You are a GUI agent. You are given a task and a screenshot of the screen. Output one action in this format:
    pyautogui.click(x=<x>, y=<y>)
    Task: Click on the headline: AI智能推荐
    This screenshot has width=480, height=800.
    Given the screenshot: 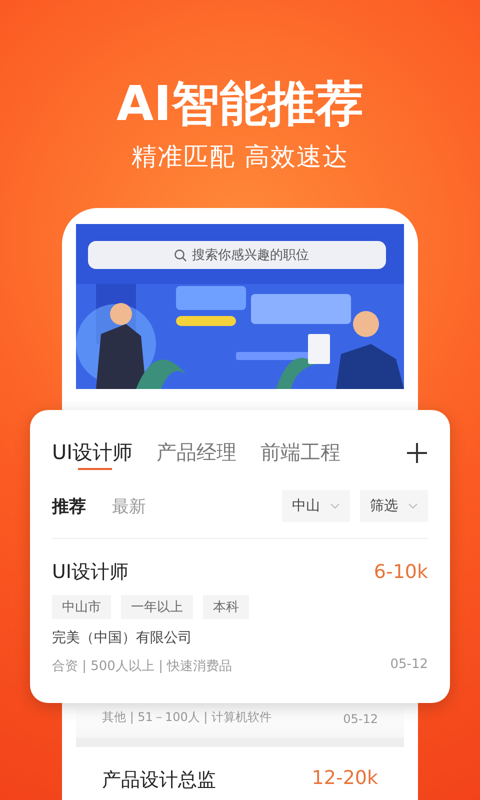 What is the action you would take?
    pyautogui.click(x=240, y=104)
    